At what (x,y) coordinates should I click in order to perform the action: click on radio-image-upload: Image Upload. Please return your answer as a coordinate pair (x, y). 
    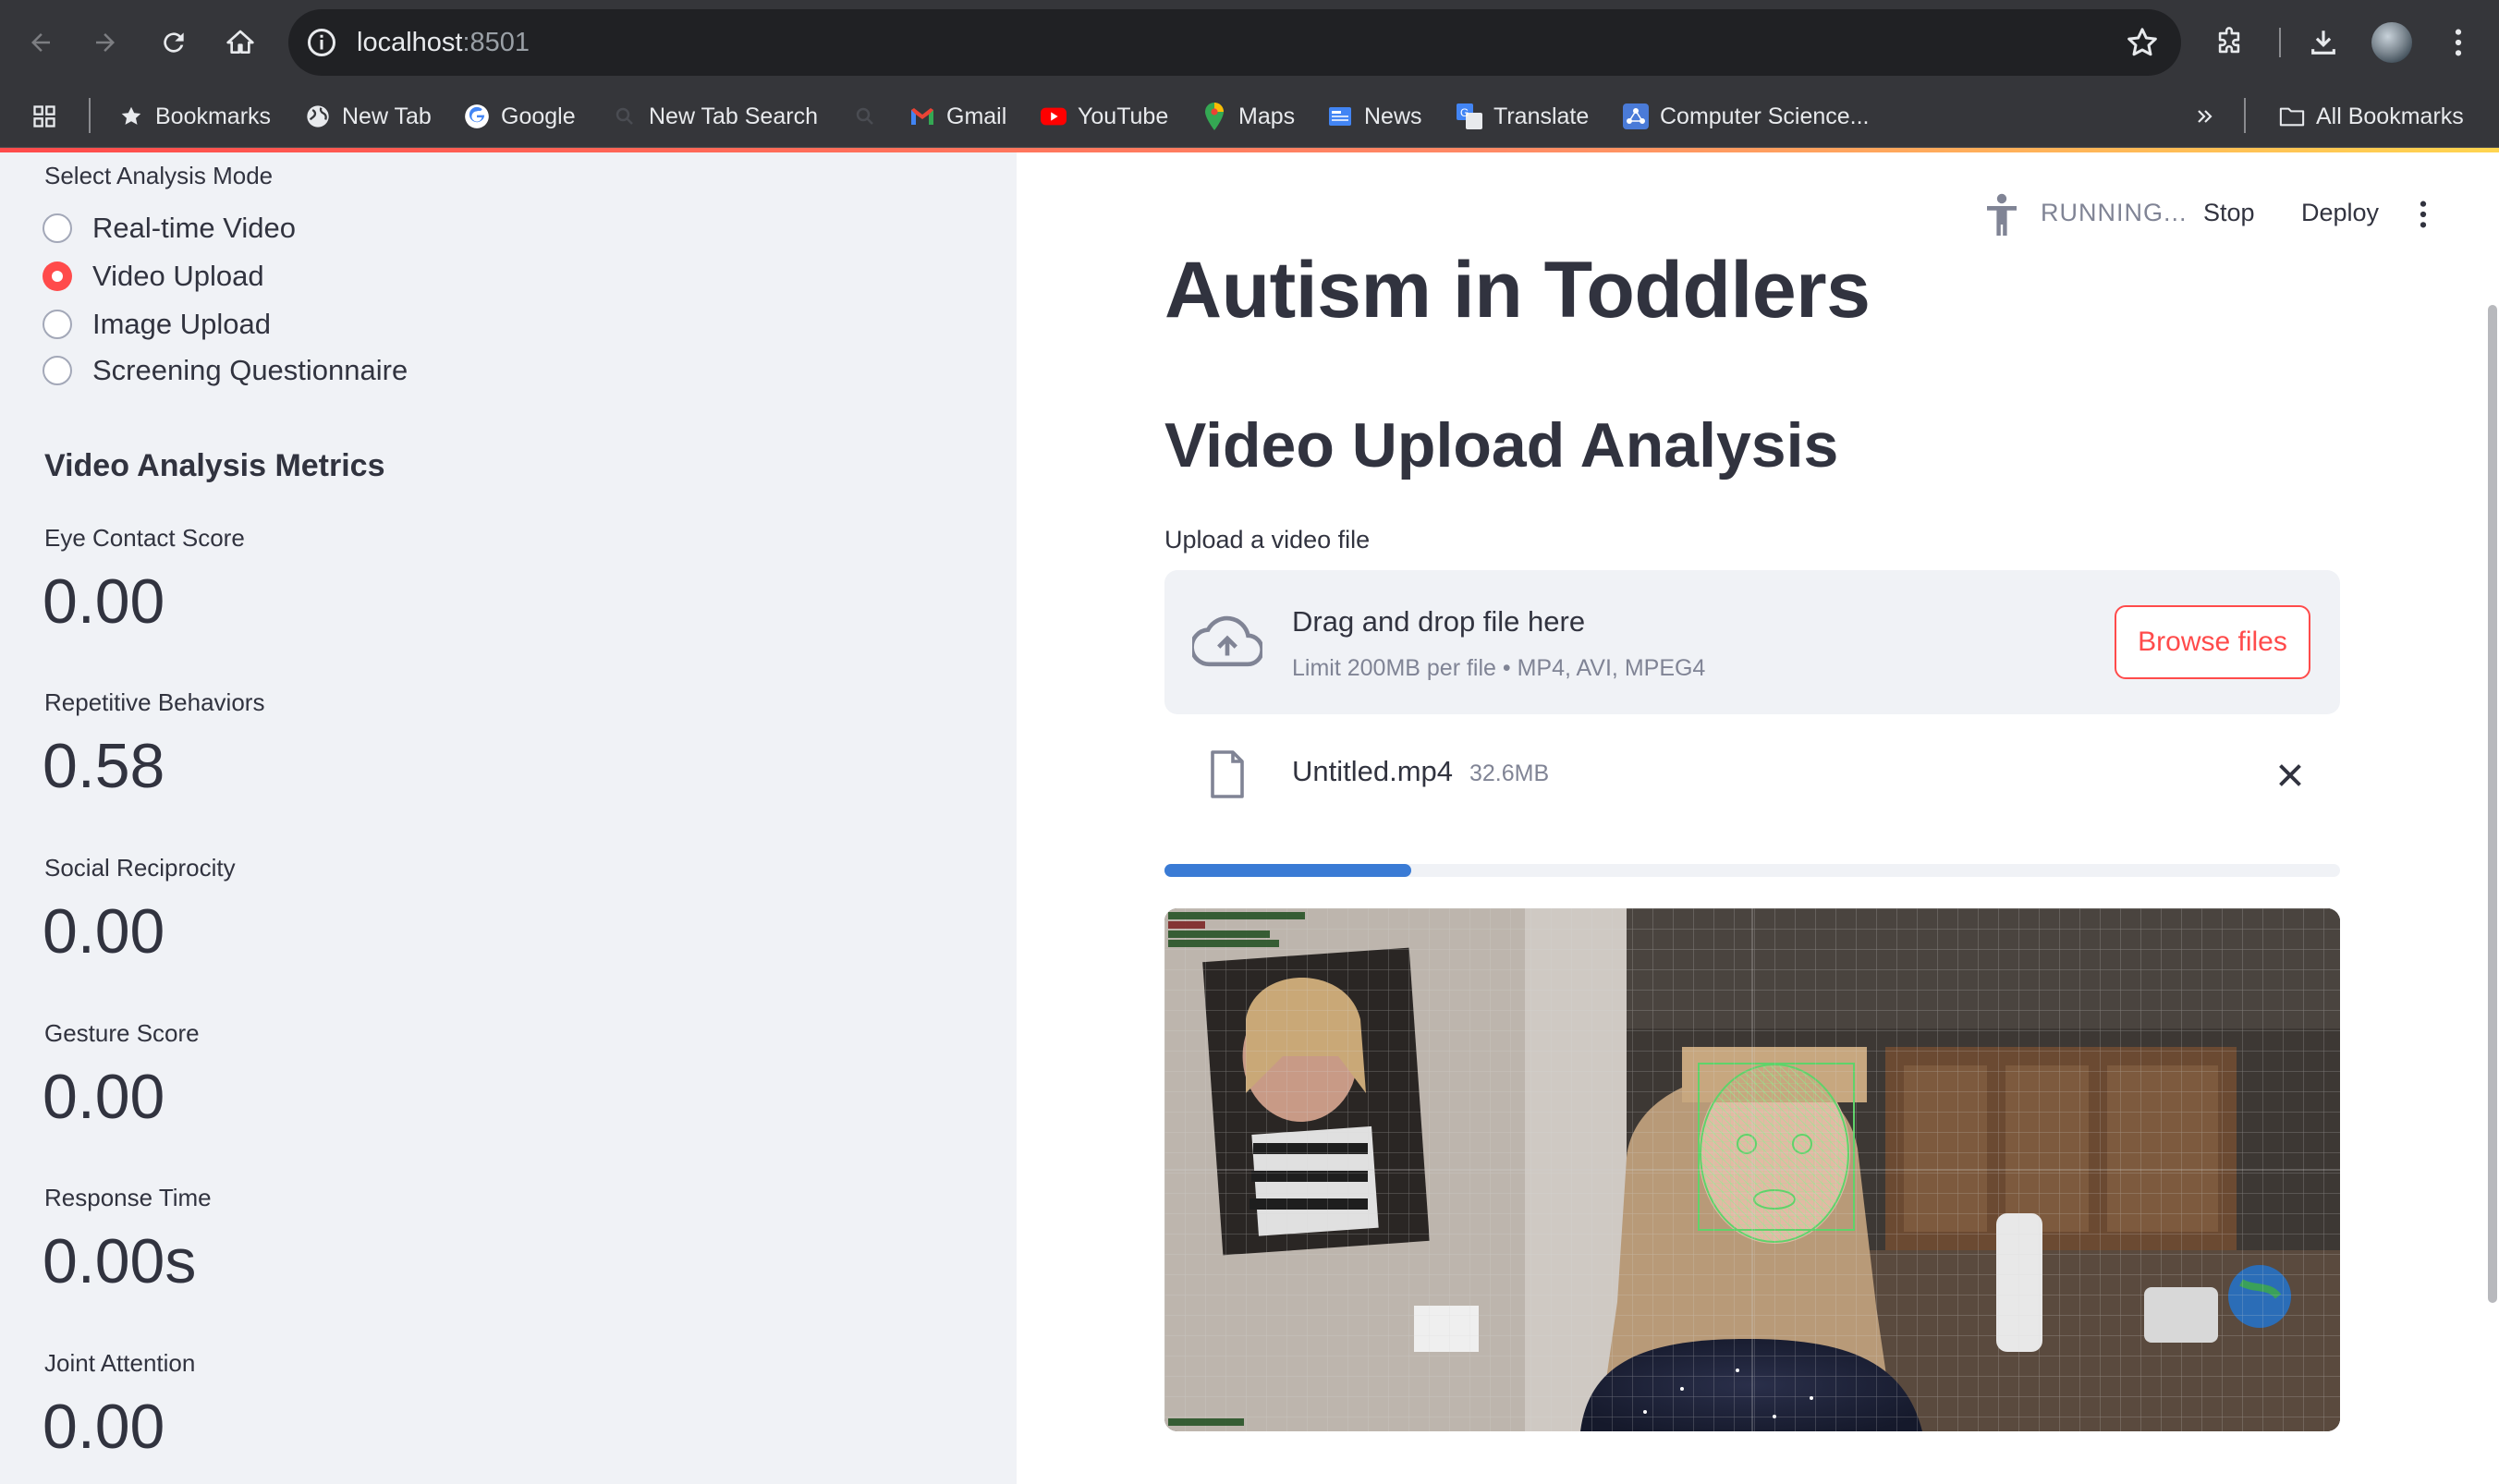
    Looking at the image, I should click on (157, 324).